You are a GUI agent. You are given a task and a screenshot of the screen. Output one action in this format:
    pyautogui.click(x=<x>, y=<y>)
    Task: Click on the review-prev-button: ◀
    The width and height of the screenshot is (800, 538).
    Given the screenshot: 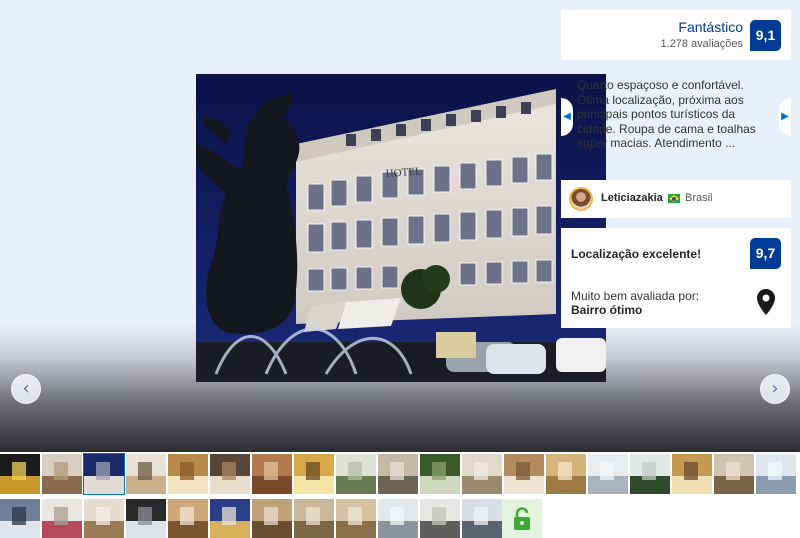 What is the action you would take?
    pyautogui.click(x=567, y=117)
    